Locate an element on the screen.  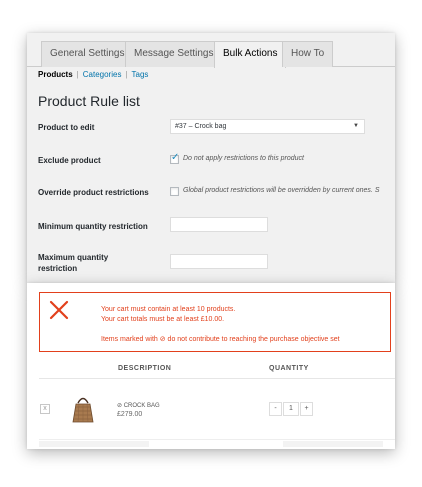
checkmark-icon: ✓ is located at coordinates (175, 157).